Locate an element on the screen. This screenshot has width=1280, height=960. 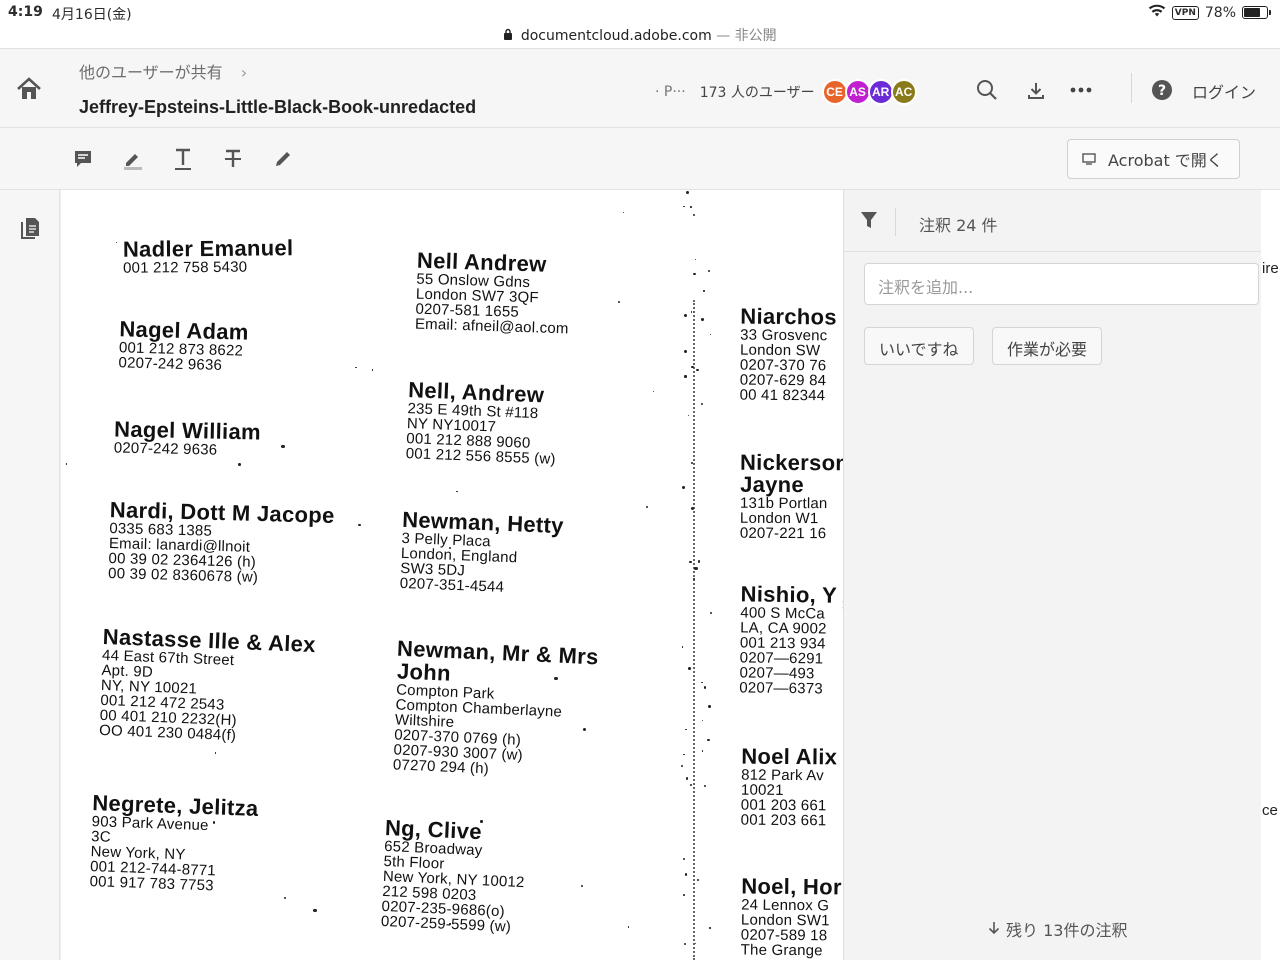
avatar: AC is located at coordinates (903, 92).